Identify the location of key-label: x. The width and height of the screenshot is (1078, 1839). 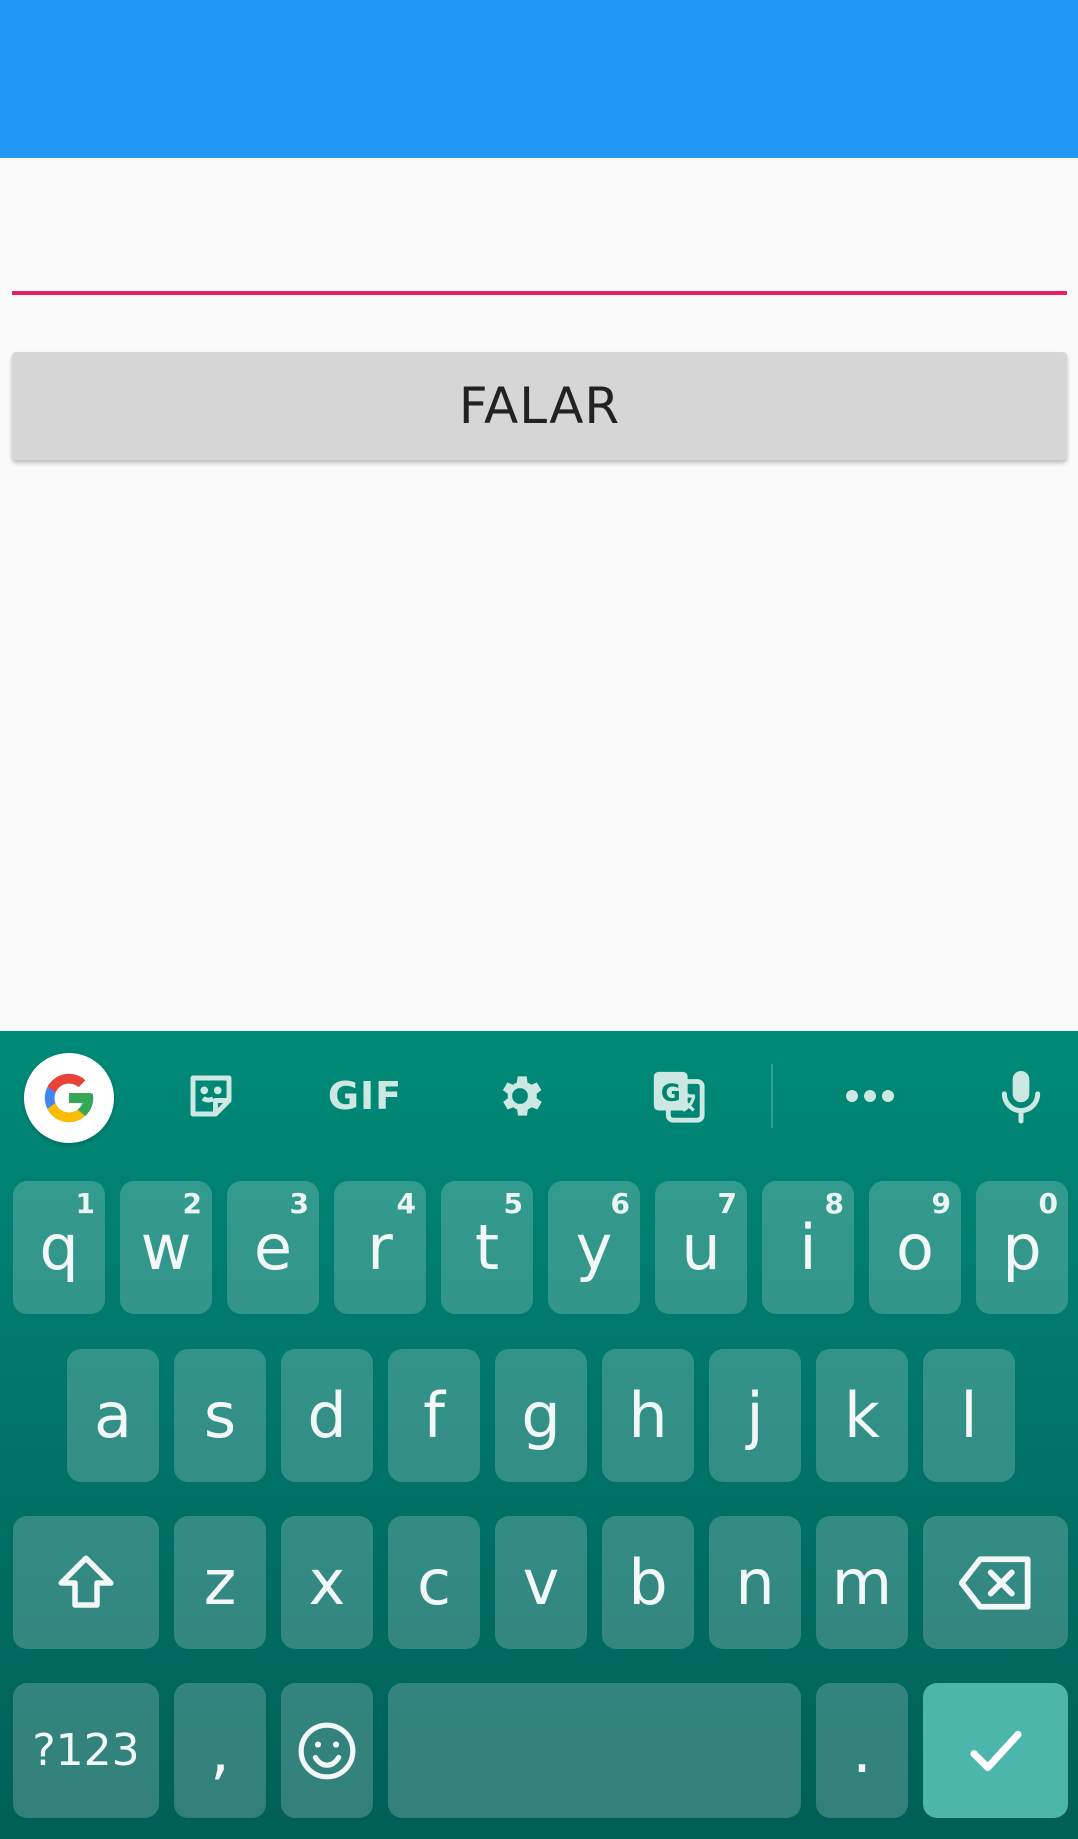
(327, 1582).